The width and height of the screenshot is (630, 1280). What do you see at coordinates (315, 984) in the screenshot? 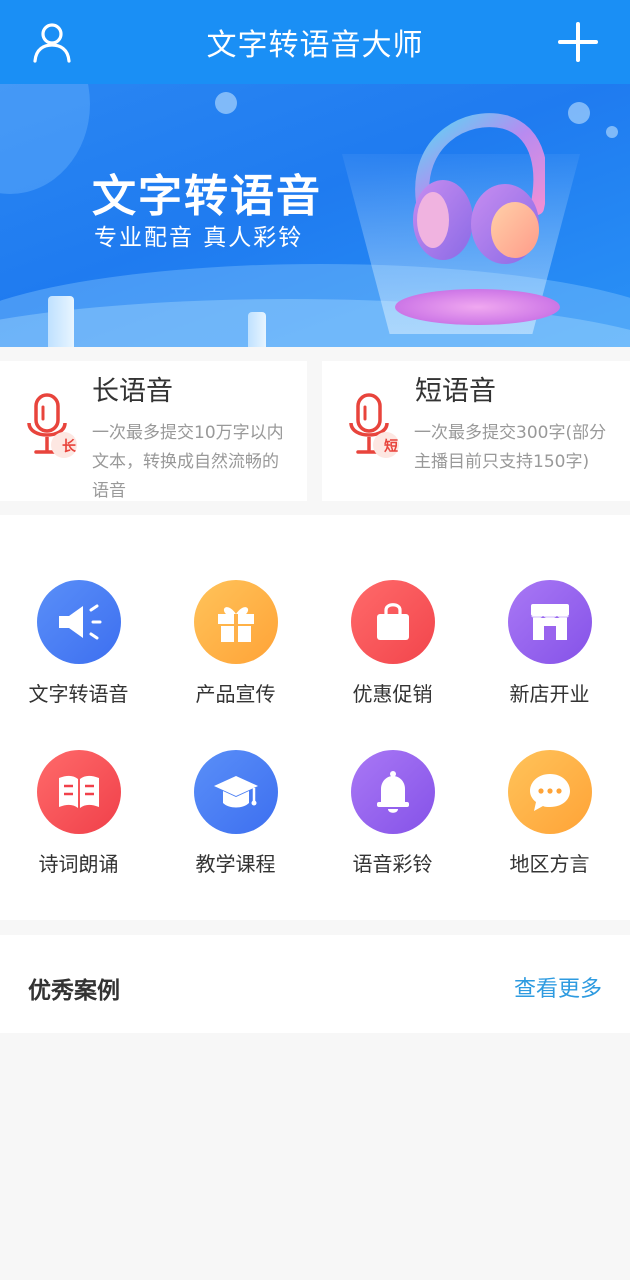
I see `excellent-cases-section: 优秀案例 查看更多` at bounding box center [315, 984].